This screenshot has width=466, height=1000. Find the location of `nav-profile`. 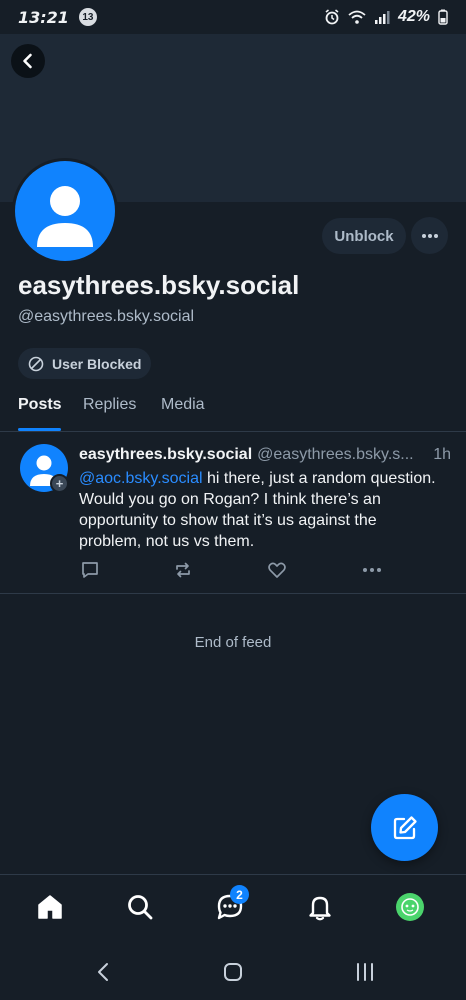

nav-profile is located at coordinates (410, 907).